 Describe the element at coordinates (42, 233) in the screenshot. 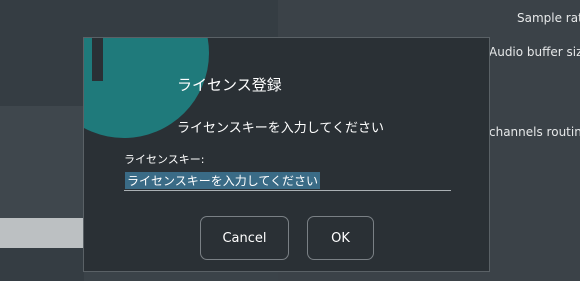

I see `left-panel-highlight-bar` at that location.